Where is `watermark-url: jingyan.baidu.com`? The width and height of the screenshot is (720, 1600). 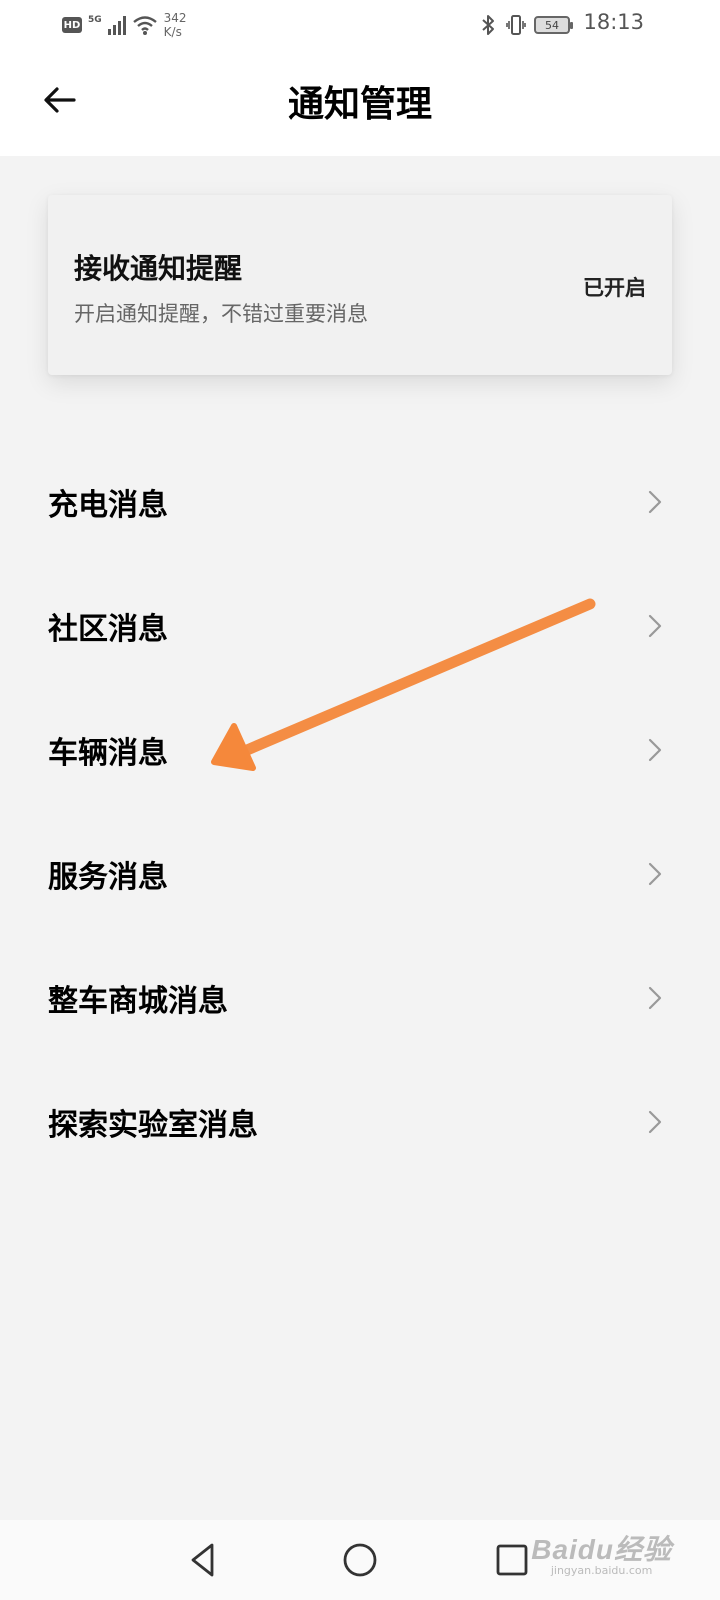 watermark-url: jingyan.baidu.com is located at coordinates (601, 1570).